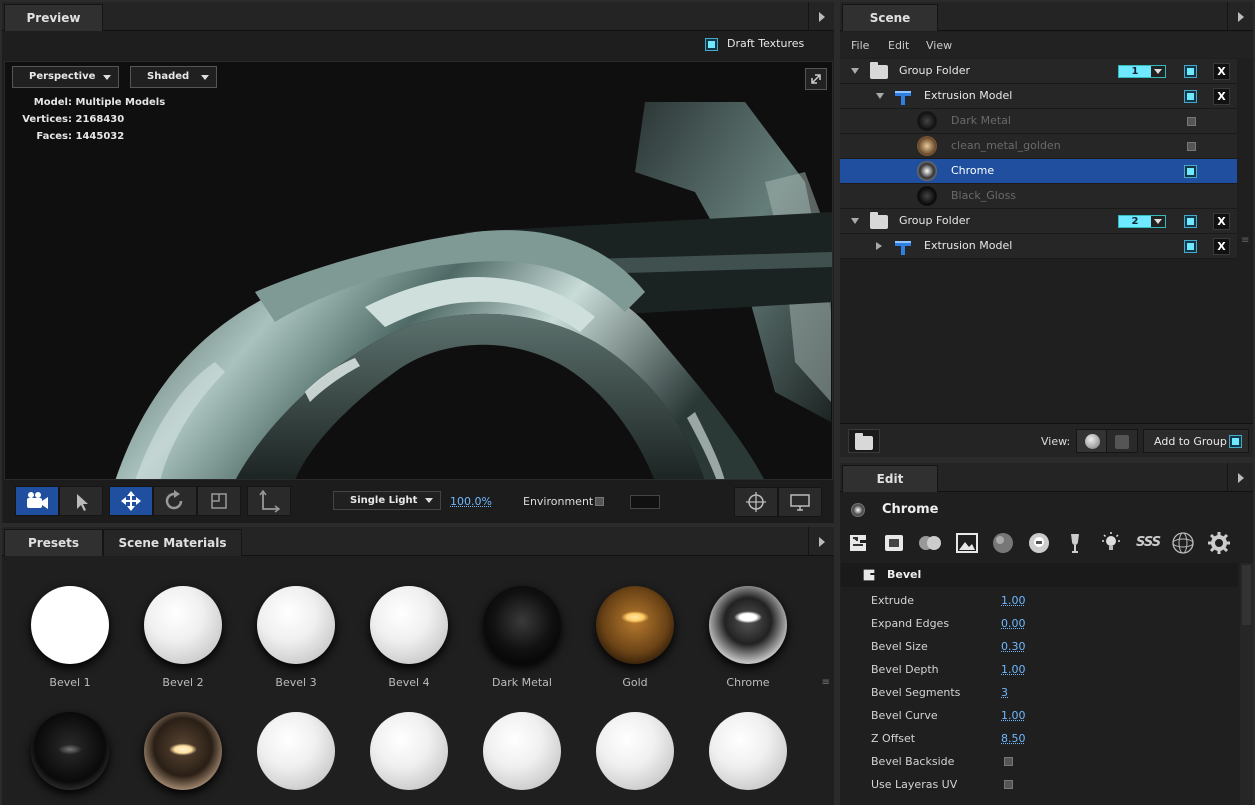 This screenshot has width=1255, height=805. I want to click on material-thumbnail, so click(927, 171).